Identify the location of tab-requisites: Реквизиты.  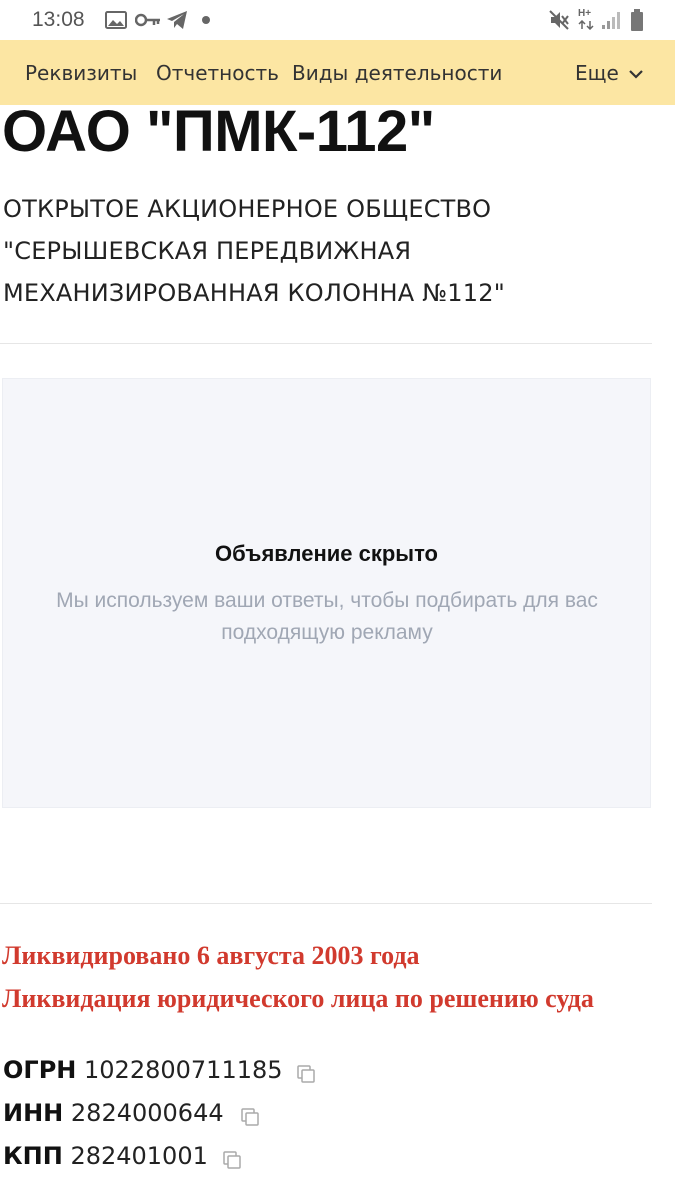
(81, 73).